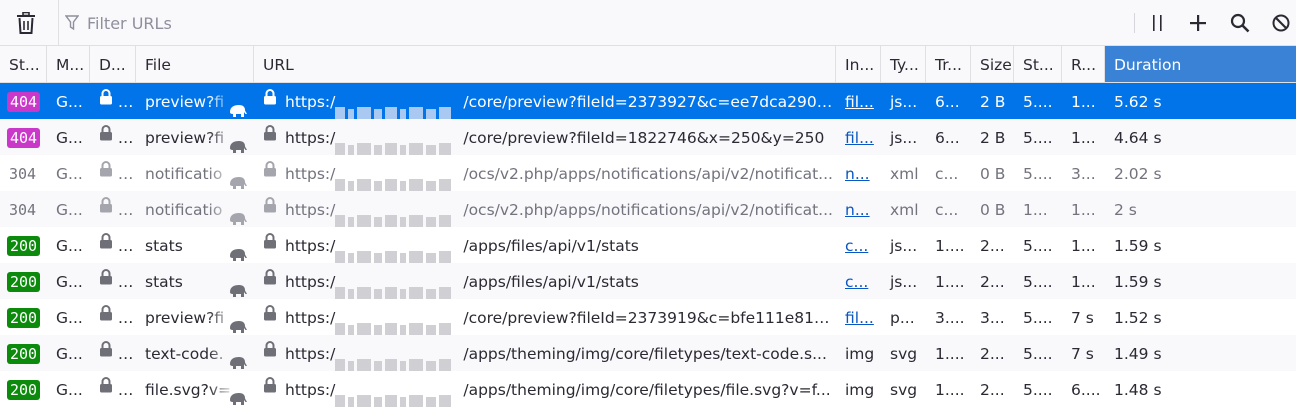  I want to click on search-button, so click(1240, 23).